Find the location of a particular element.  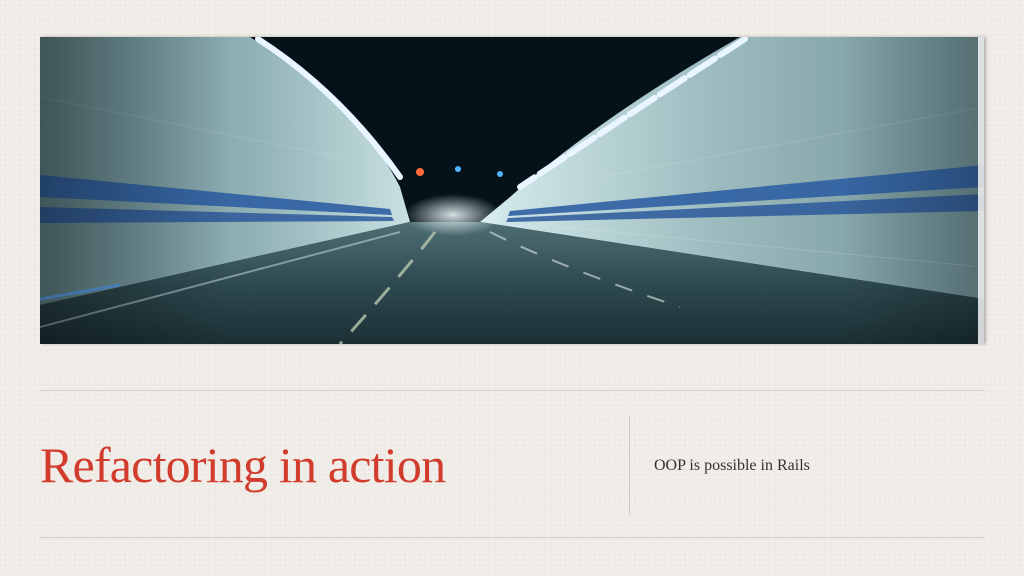

slide-title: Refactoring in action is located at coordinates (243, 465).